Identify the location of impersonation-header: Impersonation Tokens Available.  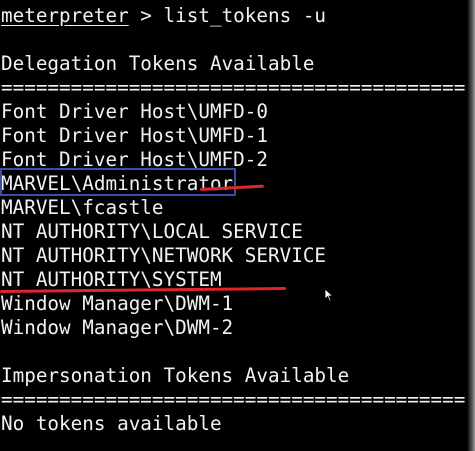
(175, 375).